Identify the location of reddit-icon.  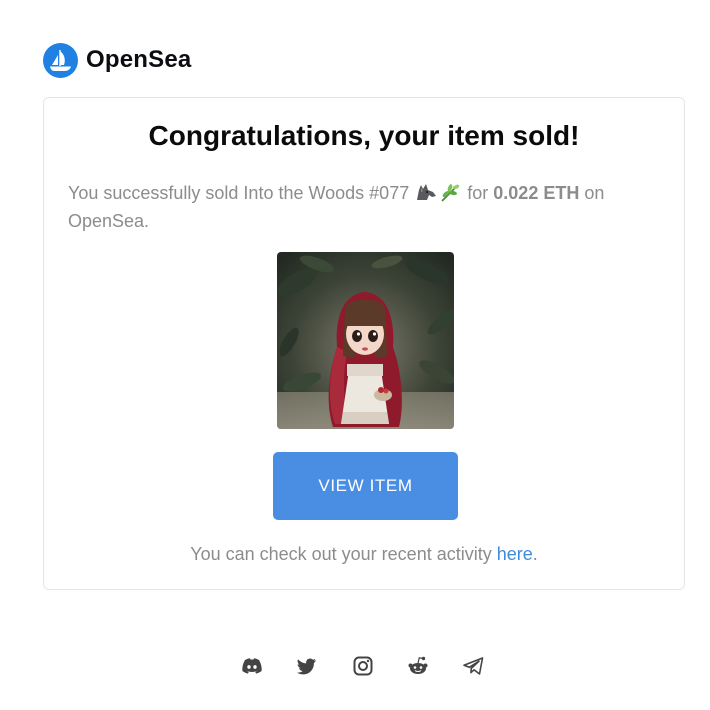
(418, 666).